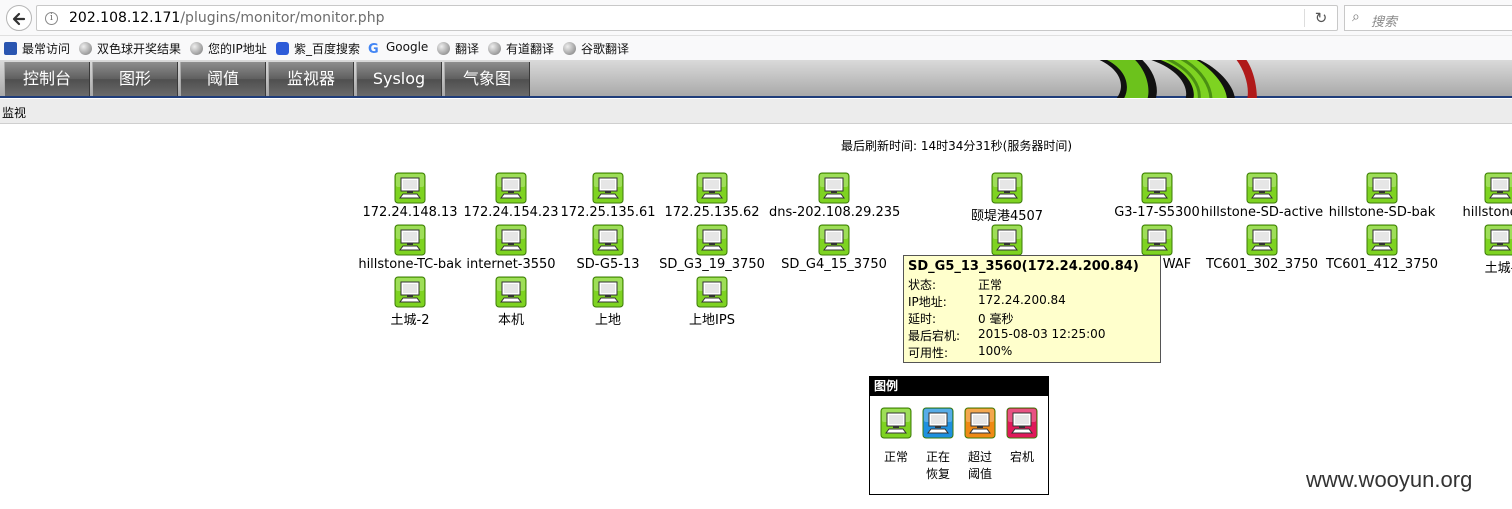  What do you see at coordinates (959, 386) in the screenshot?
I see `legend-title: 图例` at bounding box center [959, 386].